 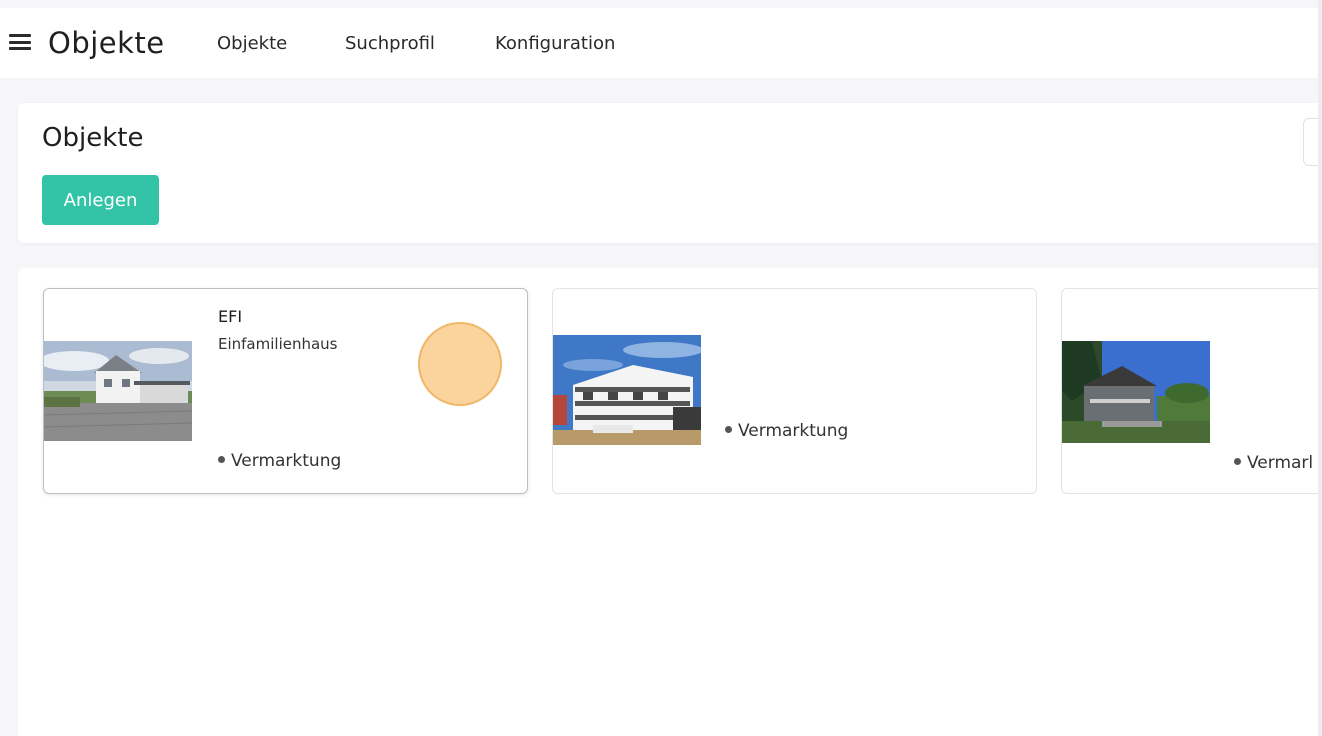 I want to click on object-card: Vermarktung, so click(x=794, y=391).